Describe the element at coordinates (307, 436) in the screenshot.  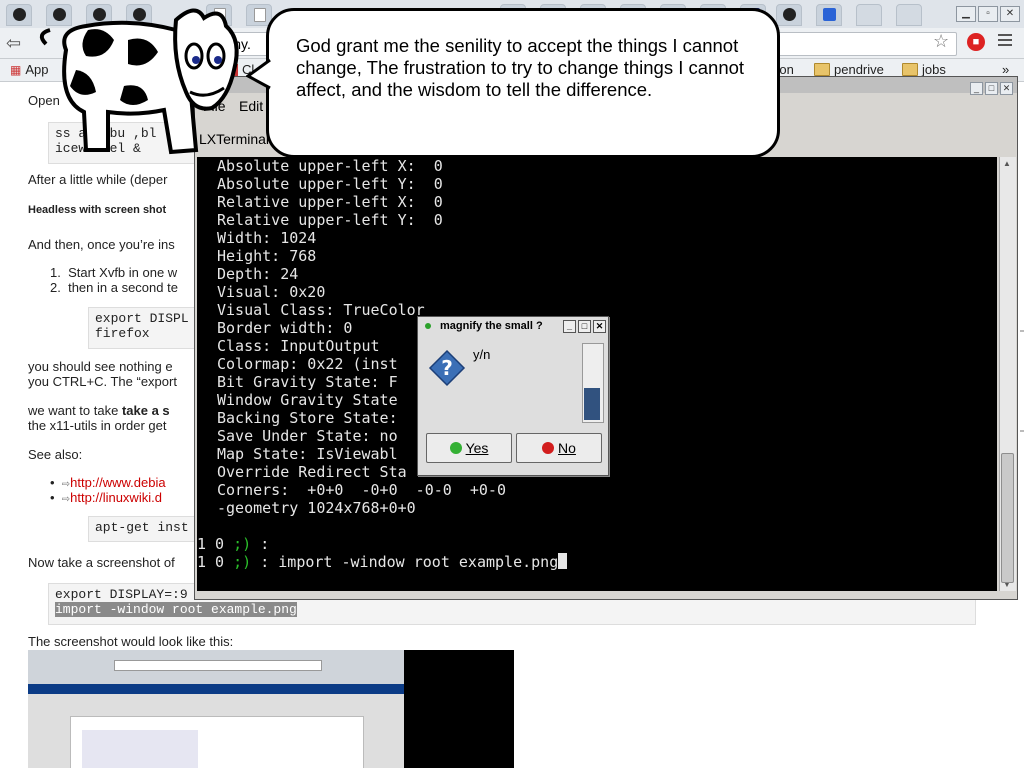
I see `output-line: Save Under State: no` at that location.